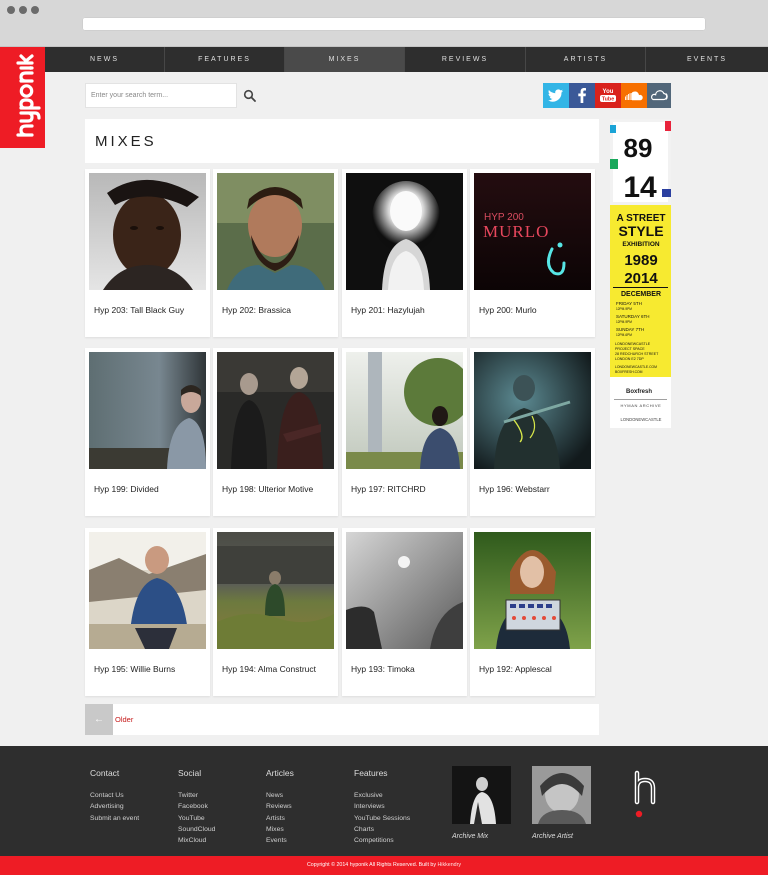 Image resolution: width=768 pixels, height=875 pixels. Describe the element at coordinates (707, 59) in the screenshot. I see `nav-events: EVENTS` at that location.